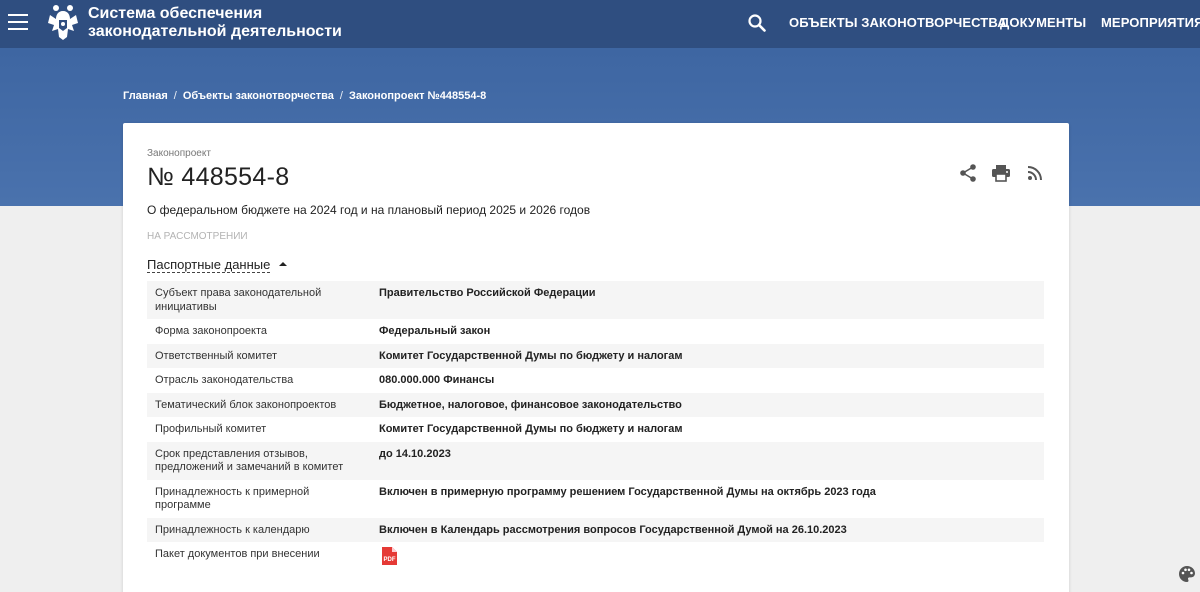 This screenshot has width=1200, height=592. What do you see at coordinates (18, 22) in the screenshot?
I see `hamburger-icon` at bounding box center [18, 22].